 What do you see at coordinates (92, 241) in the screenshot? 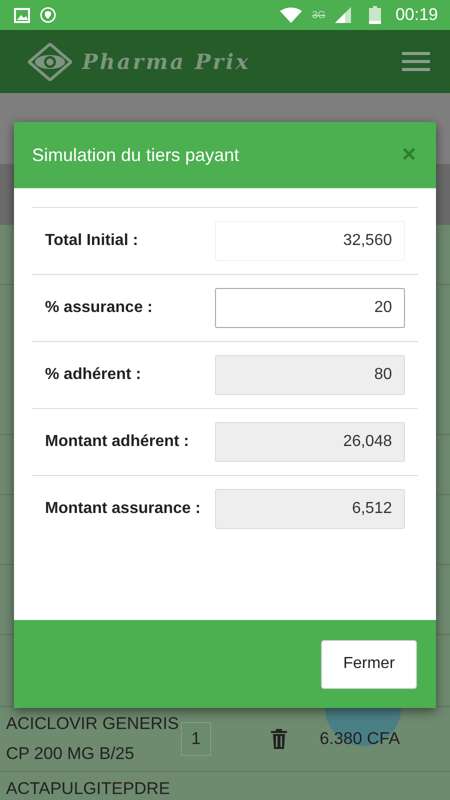
I see `field-label: Total Initial :` at bounding box center [92, 241].